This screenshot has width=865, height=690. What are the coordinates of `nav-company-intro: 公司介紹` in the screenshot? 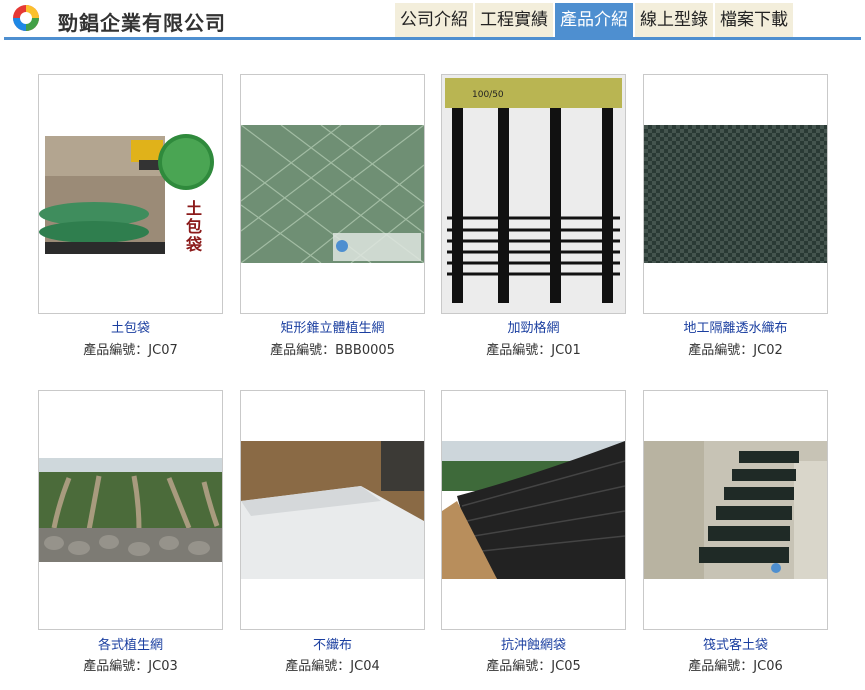 It's located at (434, 20).